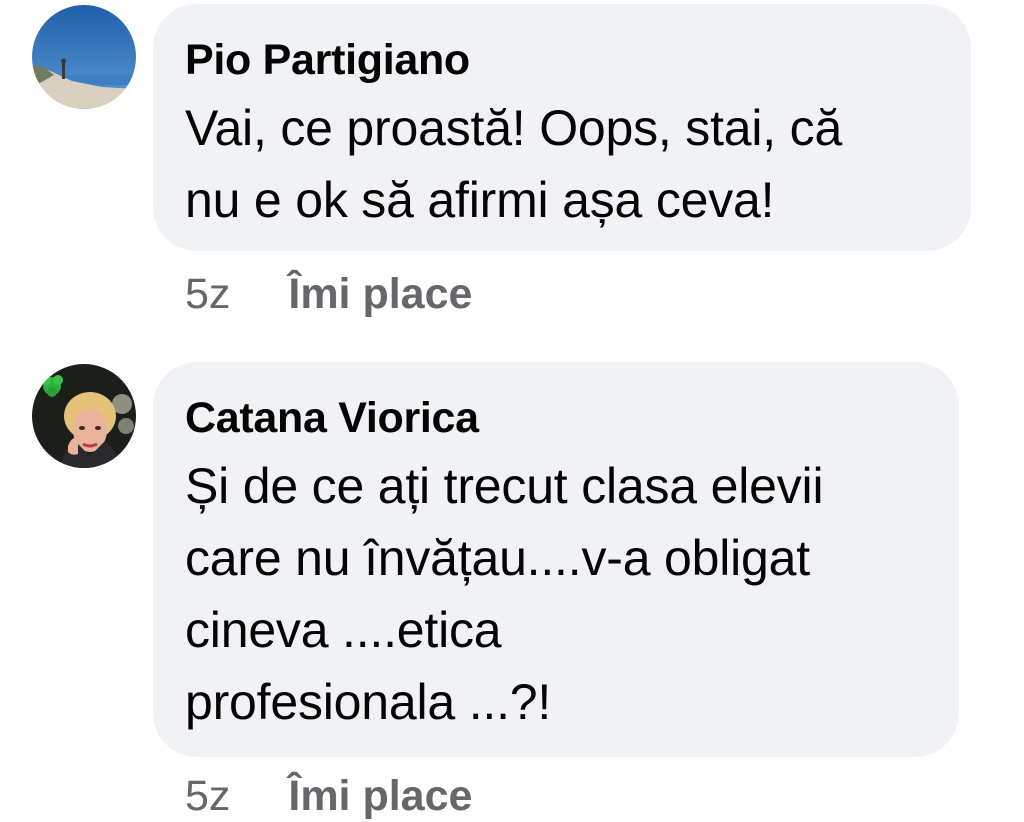  Describe the element at coordinates (497, 558) in the screenshot. I see `comment-text-line: care nu învățau....v-a obligat` at that location.